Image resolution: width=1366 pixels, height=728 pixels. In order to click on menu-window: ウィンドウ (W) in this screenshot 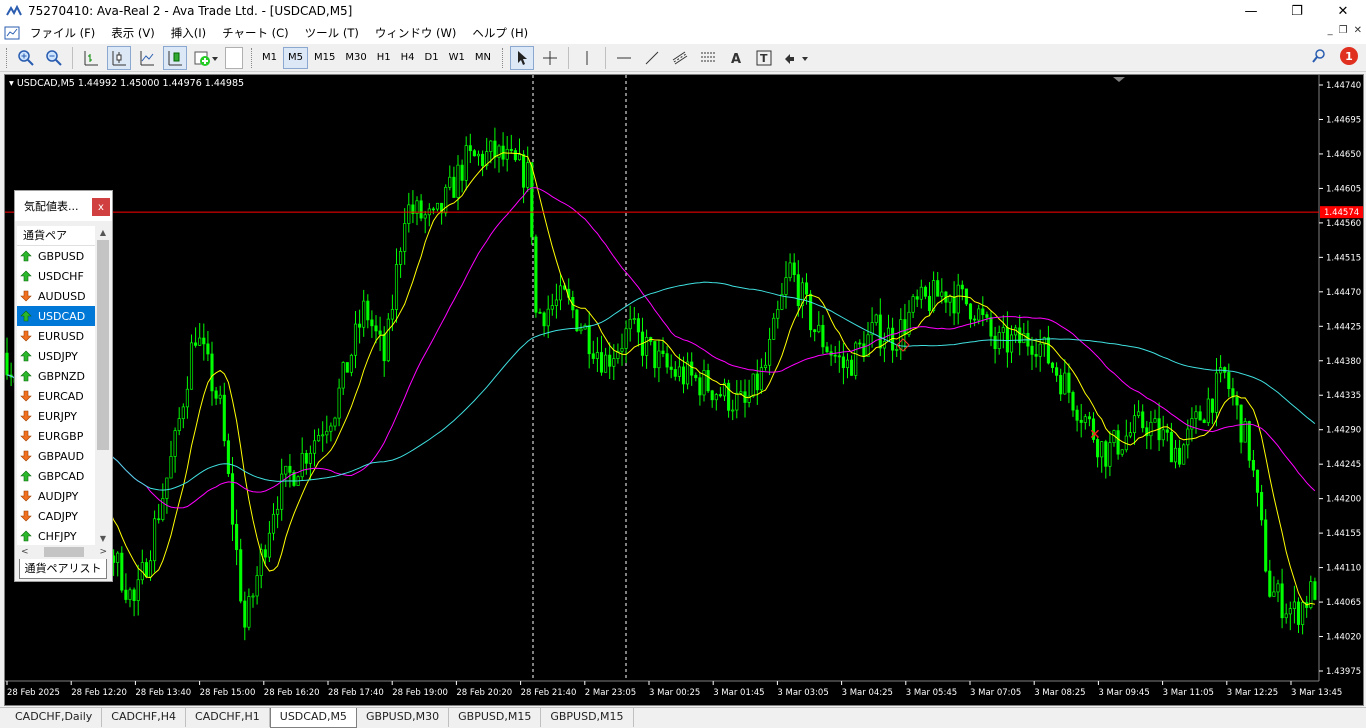, I will do `click(416, 33)`.